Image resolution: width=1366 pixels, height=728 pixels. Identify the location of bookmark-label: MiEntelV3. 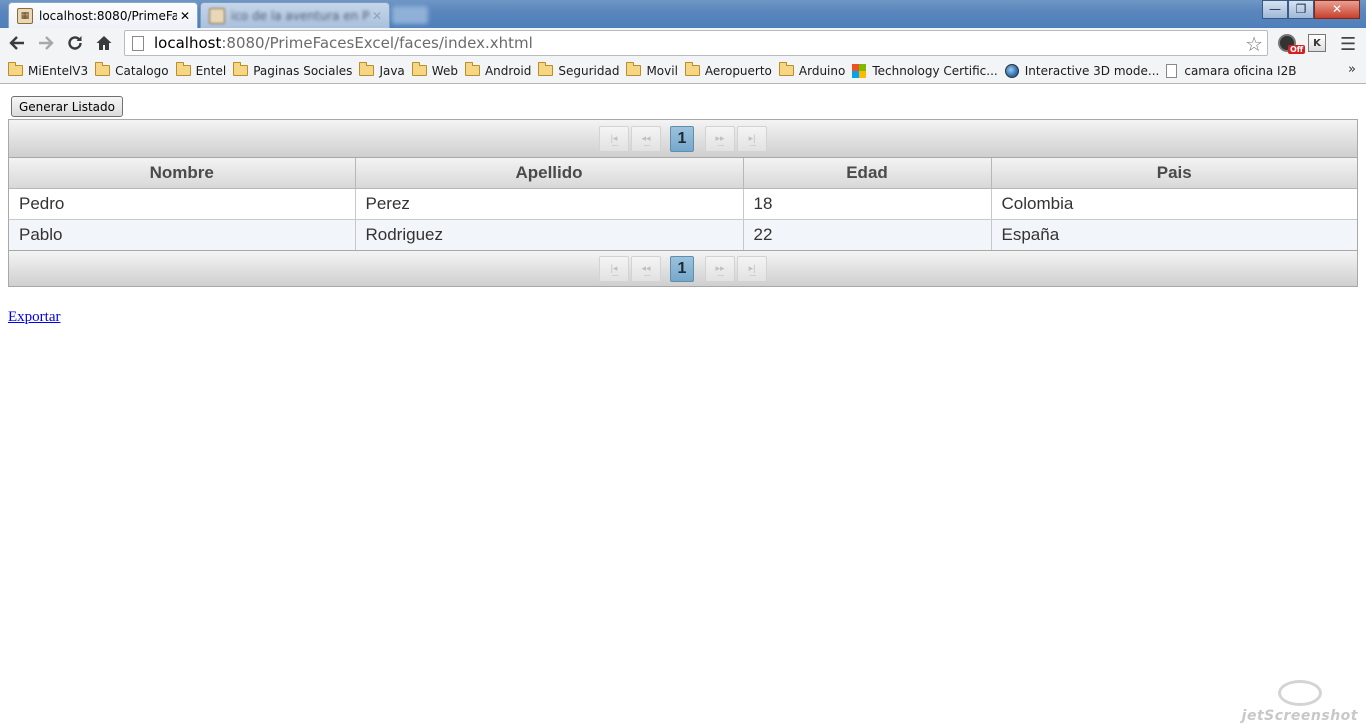
(58, 70).